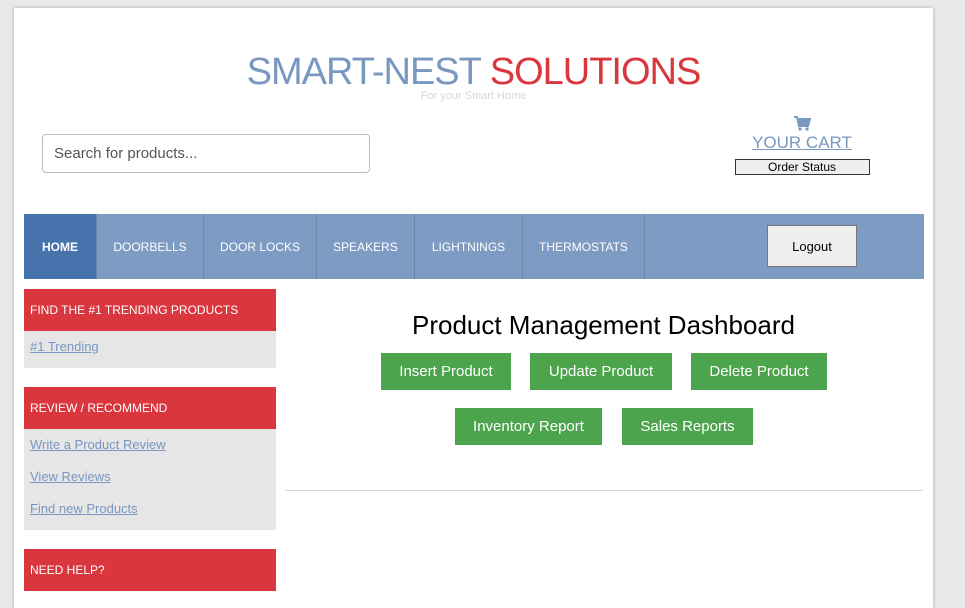  Describe the element at coordinates (802, 167) in the screenshot. I see `order-status-button: Order Status` at that location.